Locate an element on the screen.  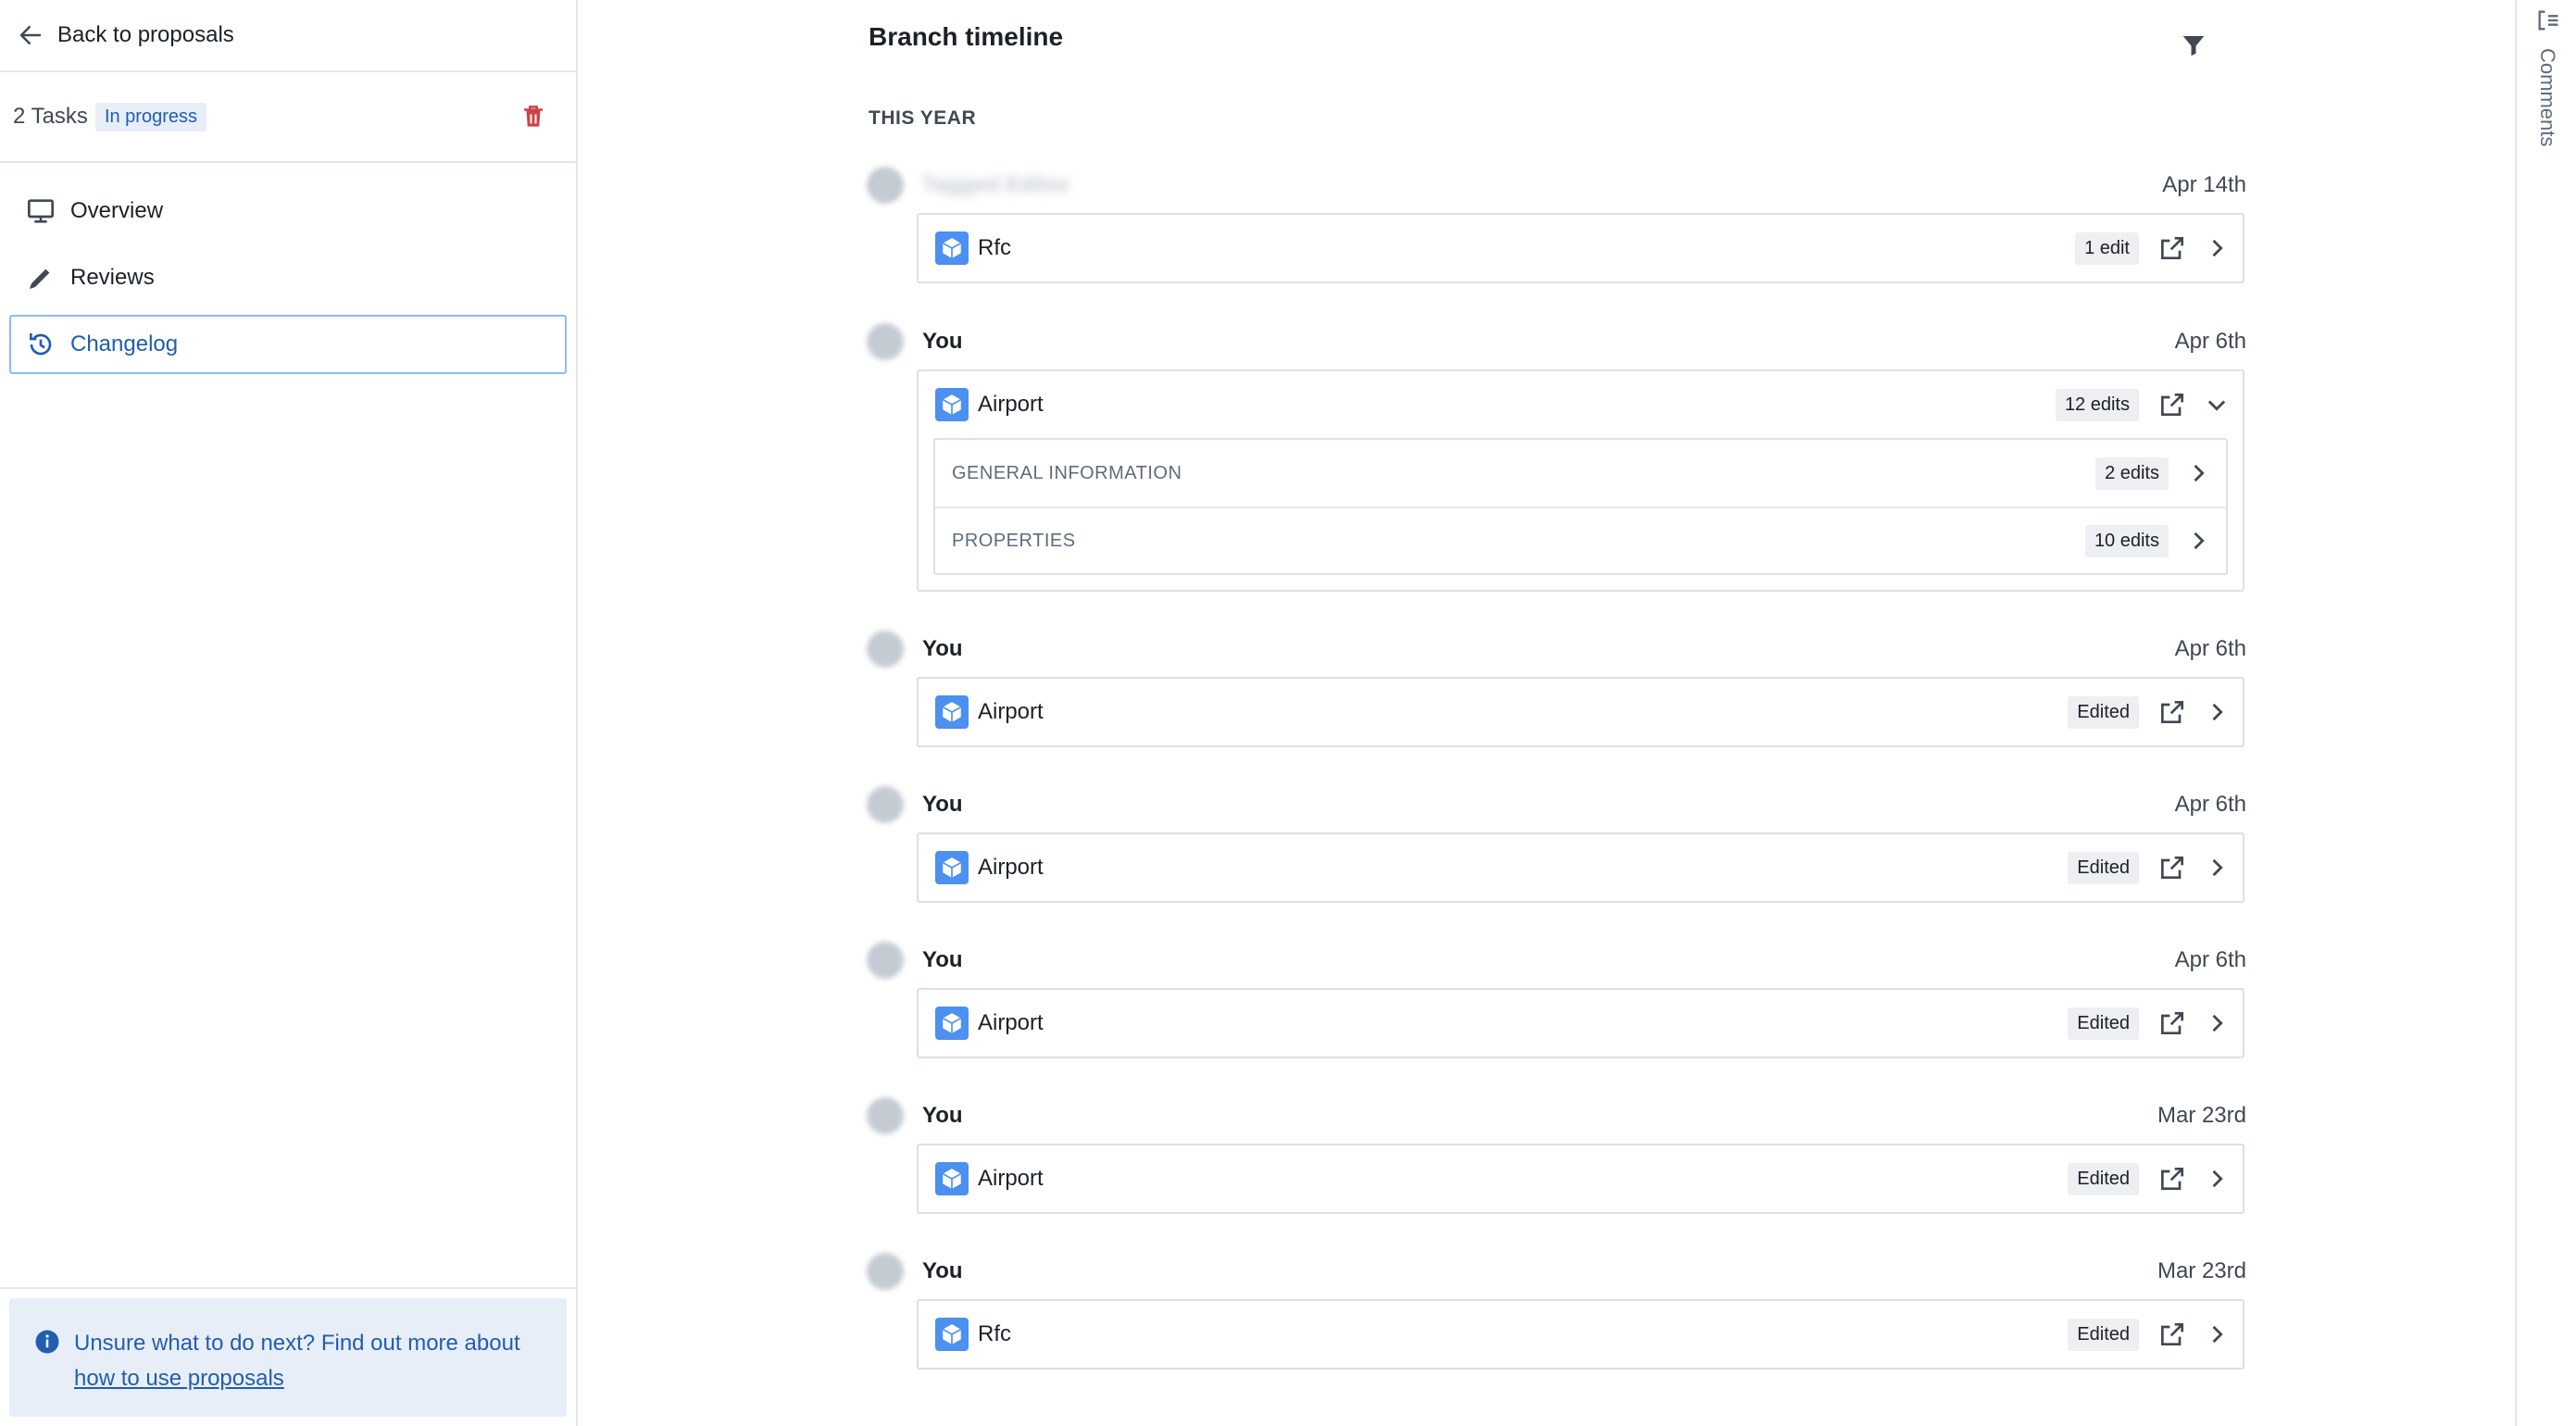
entry-header: You Mar 23rd is located at coordinates (1557, 1115).